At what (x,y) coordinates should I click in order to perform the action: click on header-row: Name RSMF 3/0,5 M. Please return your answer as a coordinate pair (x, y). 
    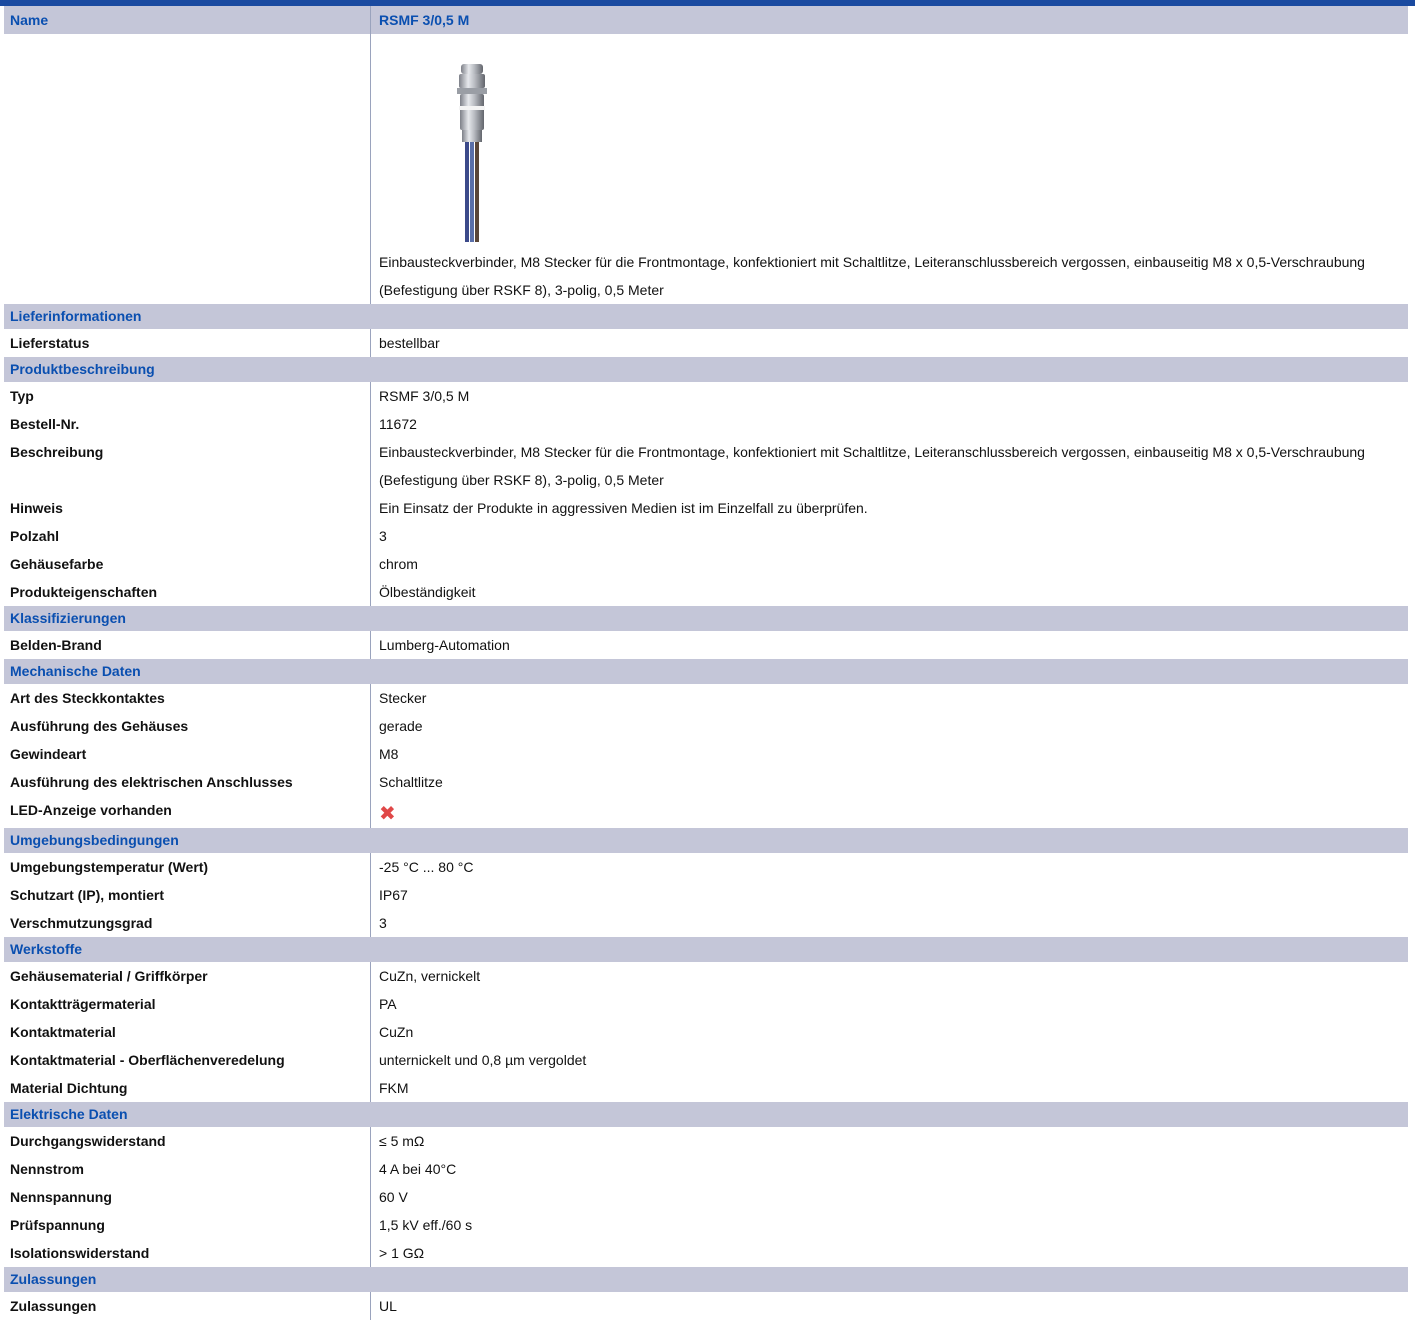
    Looking at the image, I should click on (706, 20).